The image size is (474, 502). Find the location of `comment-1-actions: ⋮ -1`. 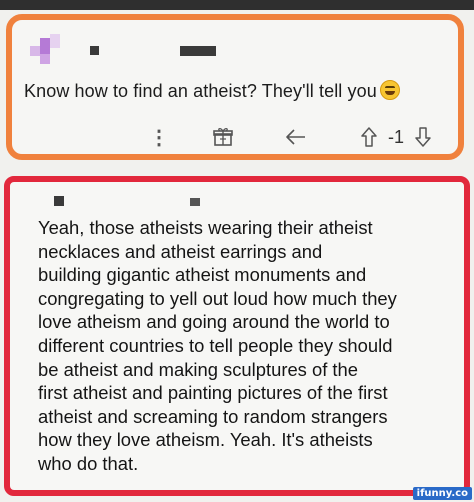

comment-1-actions: ⋮ -1 is located at coordinates (235, 137).